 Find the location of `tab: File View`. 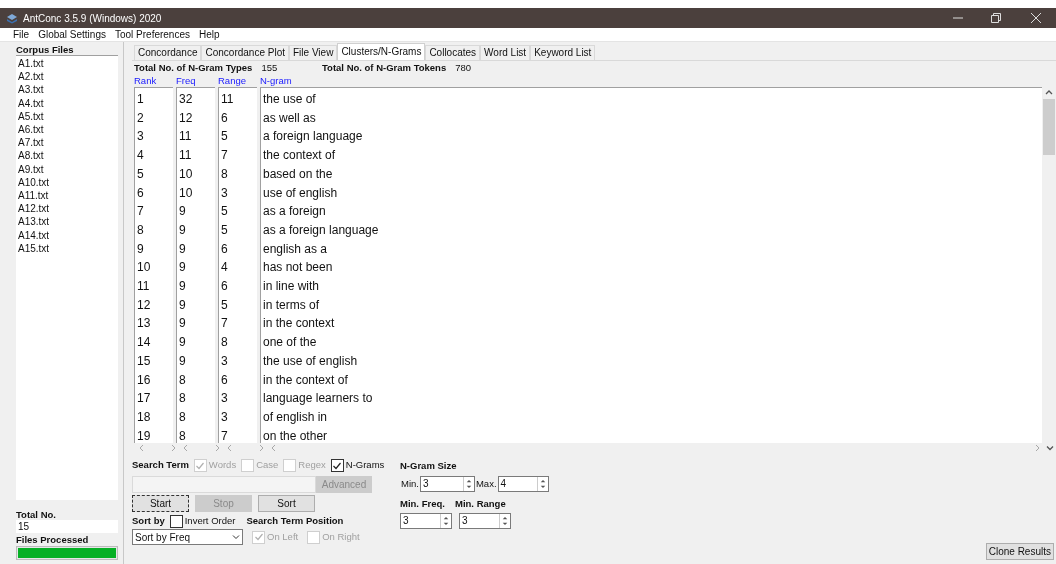

tab: File View is located at coordinates (313, 52).